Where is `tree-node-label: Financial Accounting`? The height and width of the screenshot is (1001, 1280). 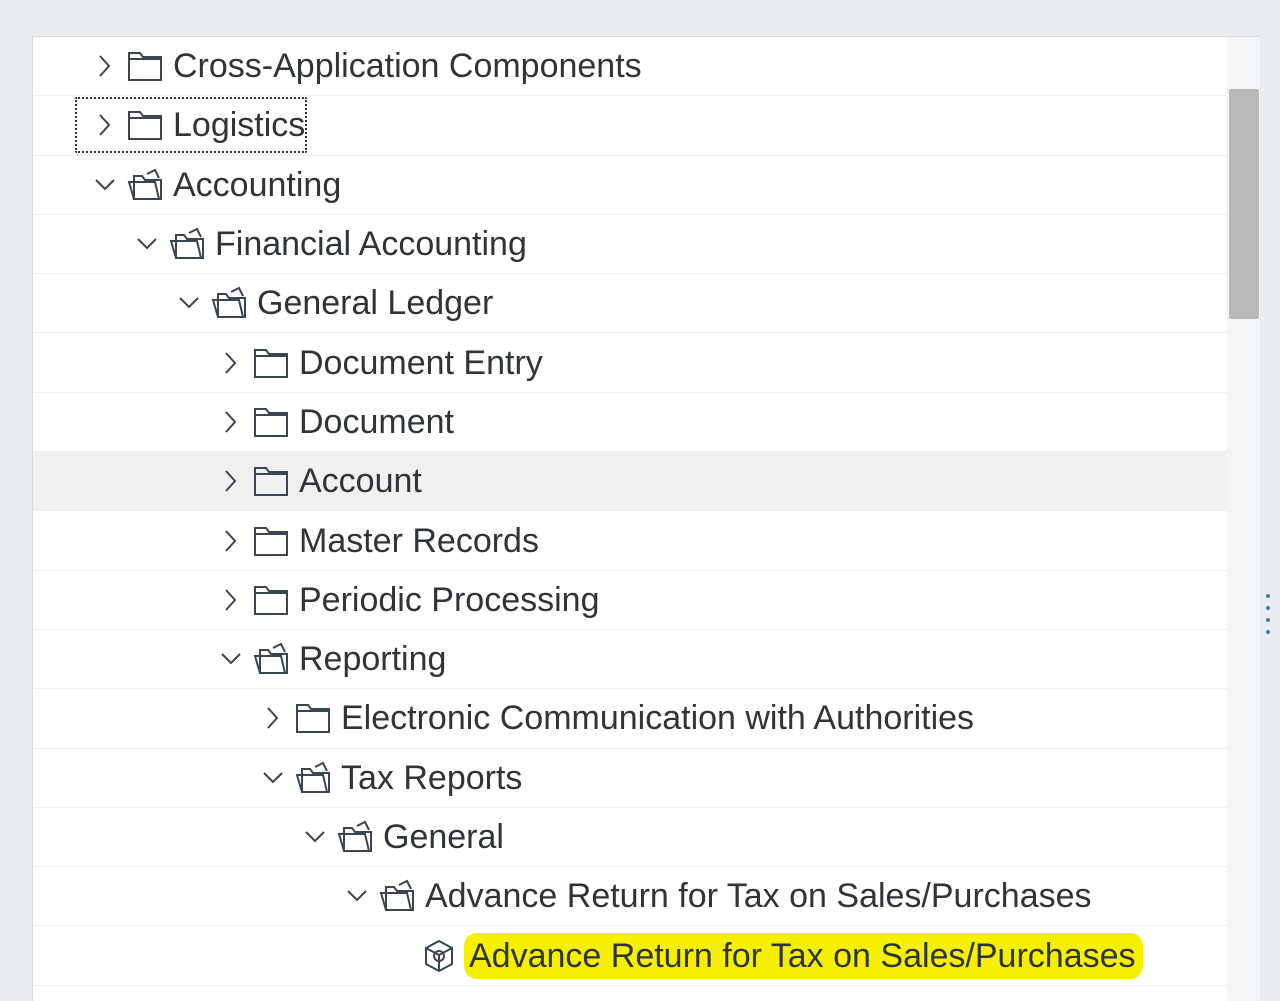 tree-node-label: Financial Accounting is located at coordinates (371, 244).